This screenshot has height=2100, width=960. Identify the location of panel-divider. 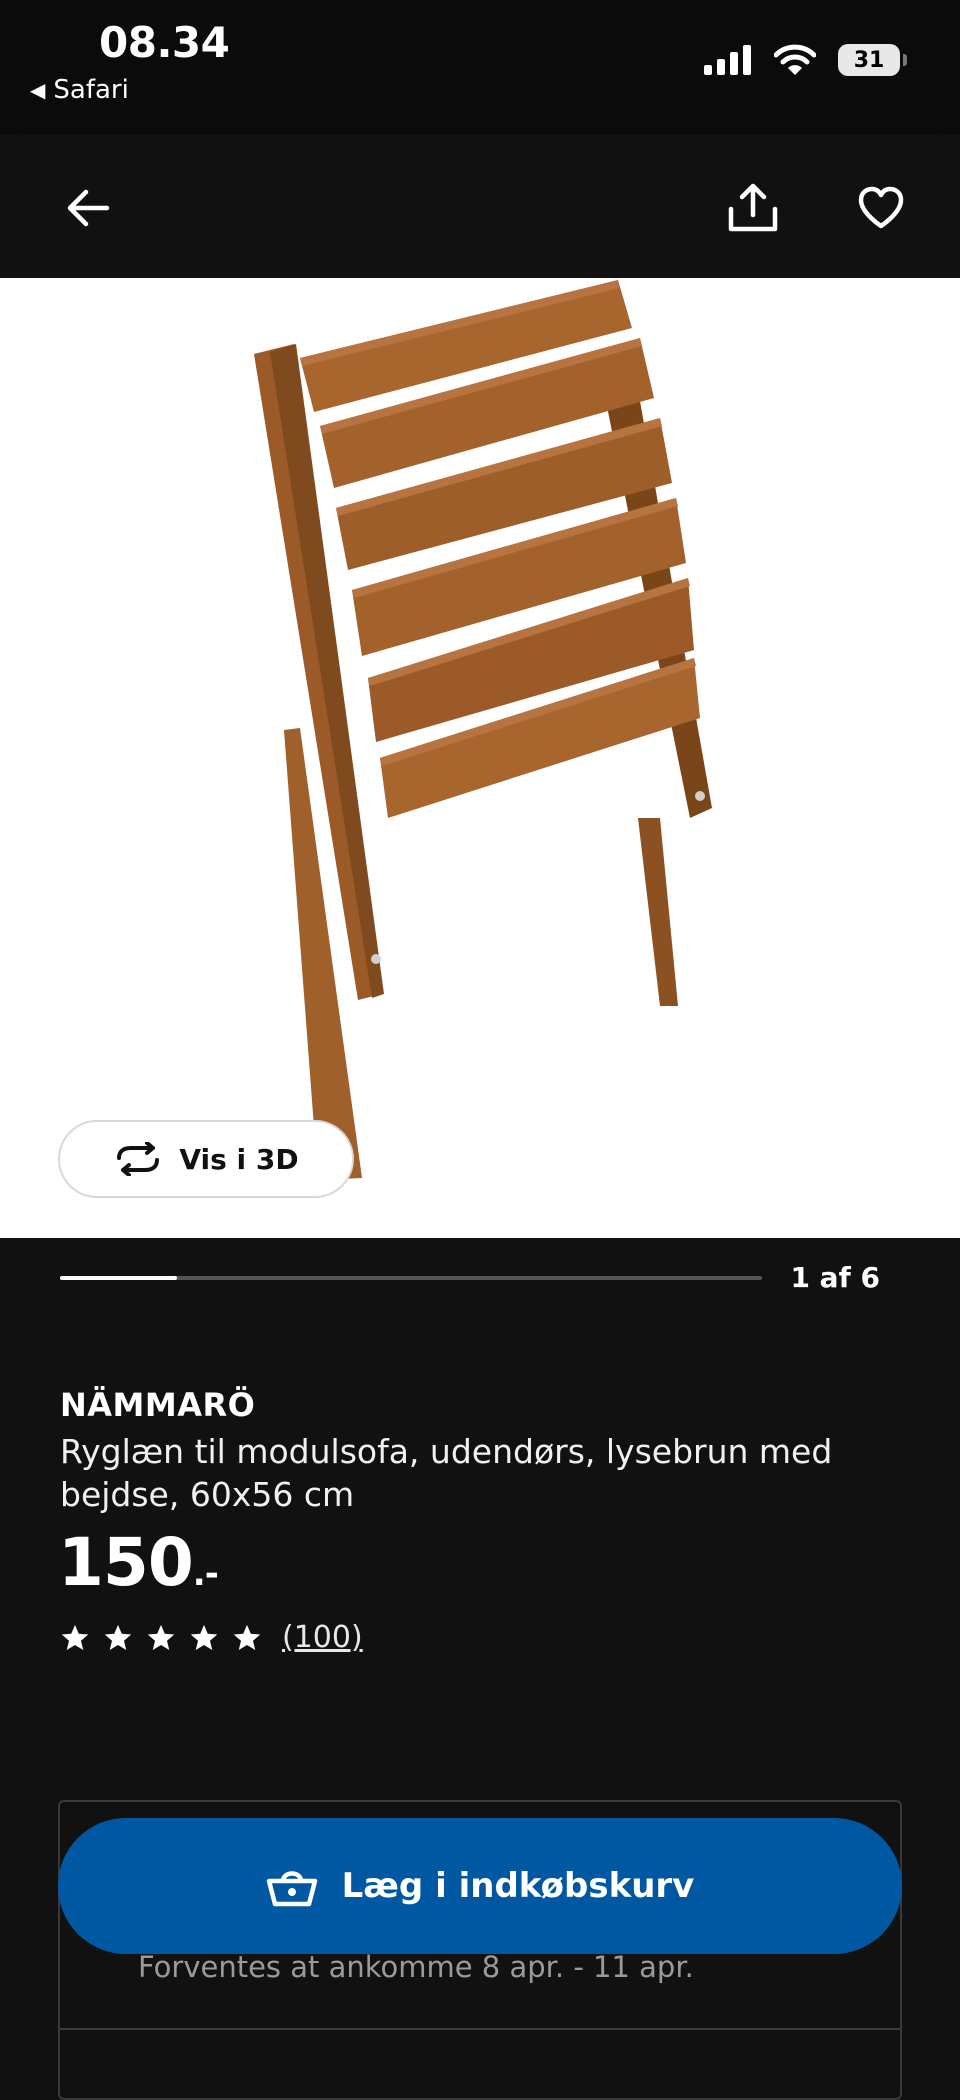
(480, 2029).